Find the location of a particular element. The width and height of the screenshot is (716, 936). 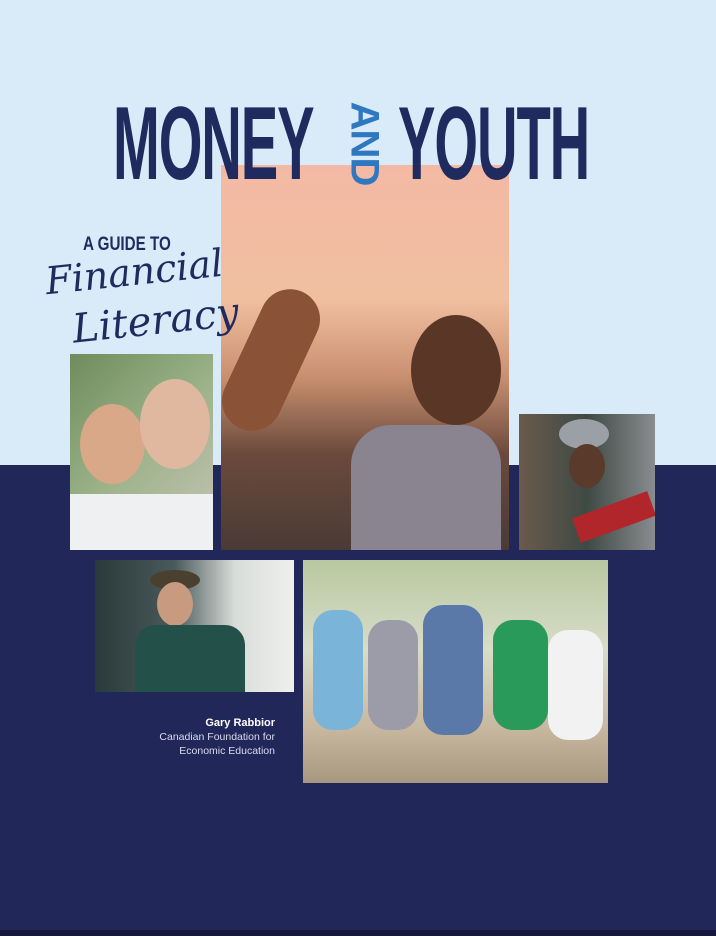

photo-bus-rider is located at coordinates (194, 626).